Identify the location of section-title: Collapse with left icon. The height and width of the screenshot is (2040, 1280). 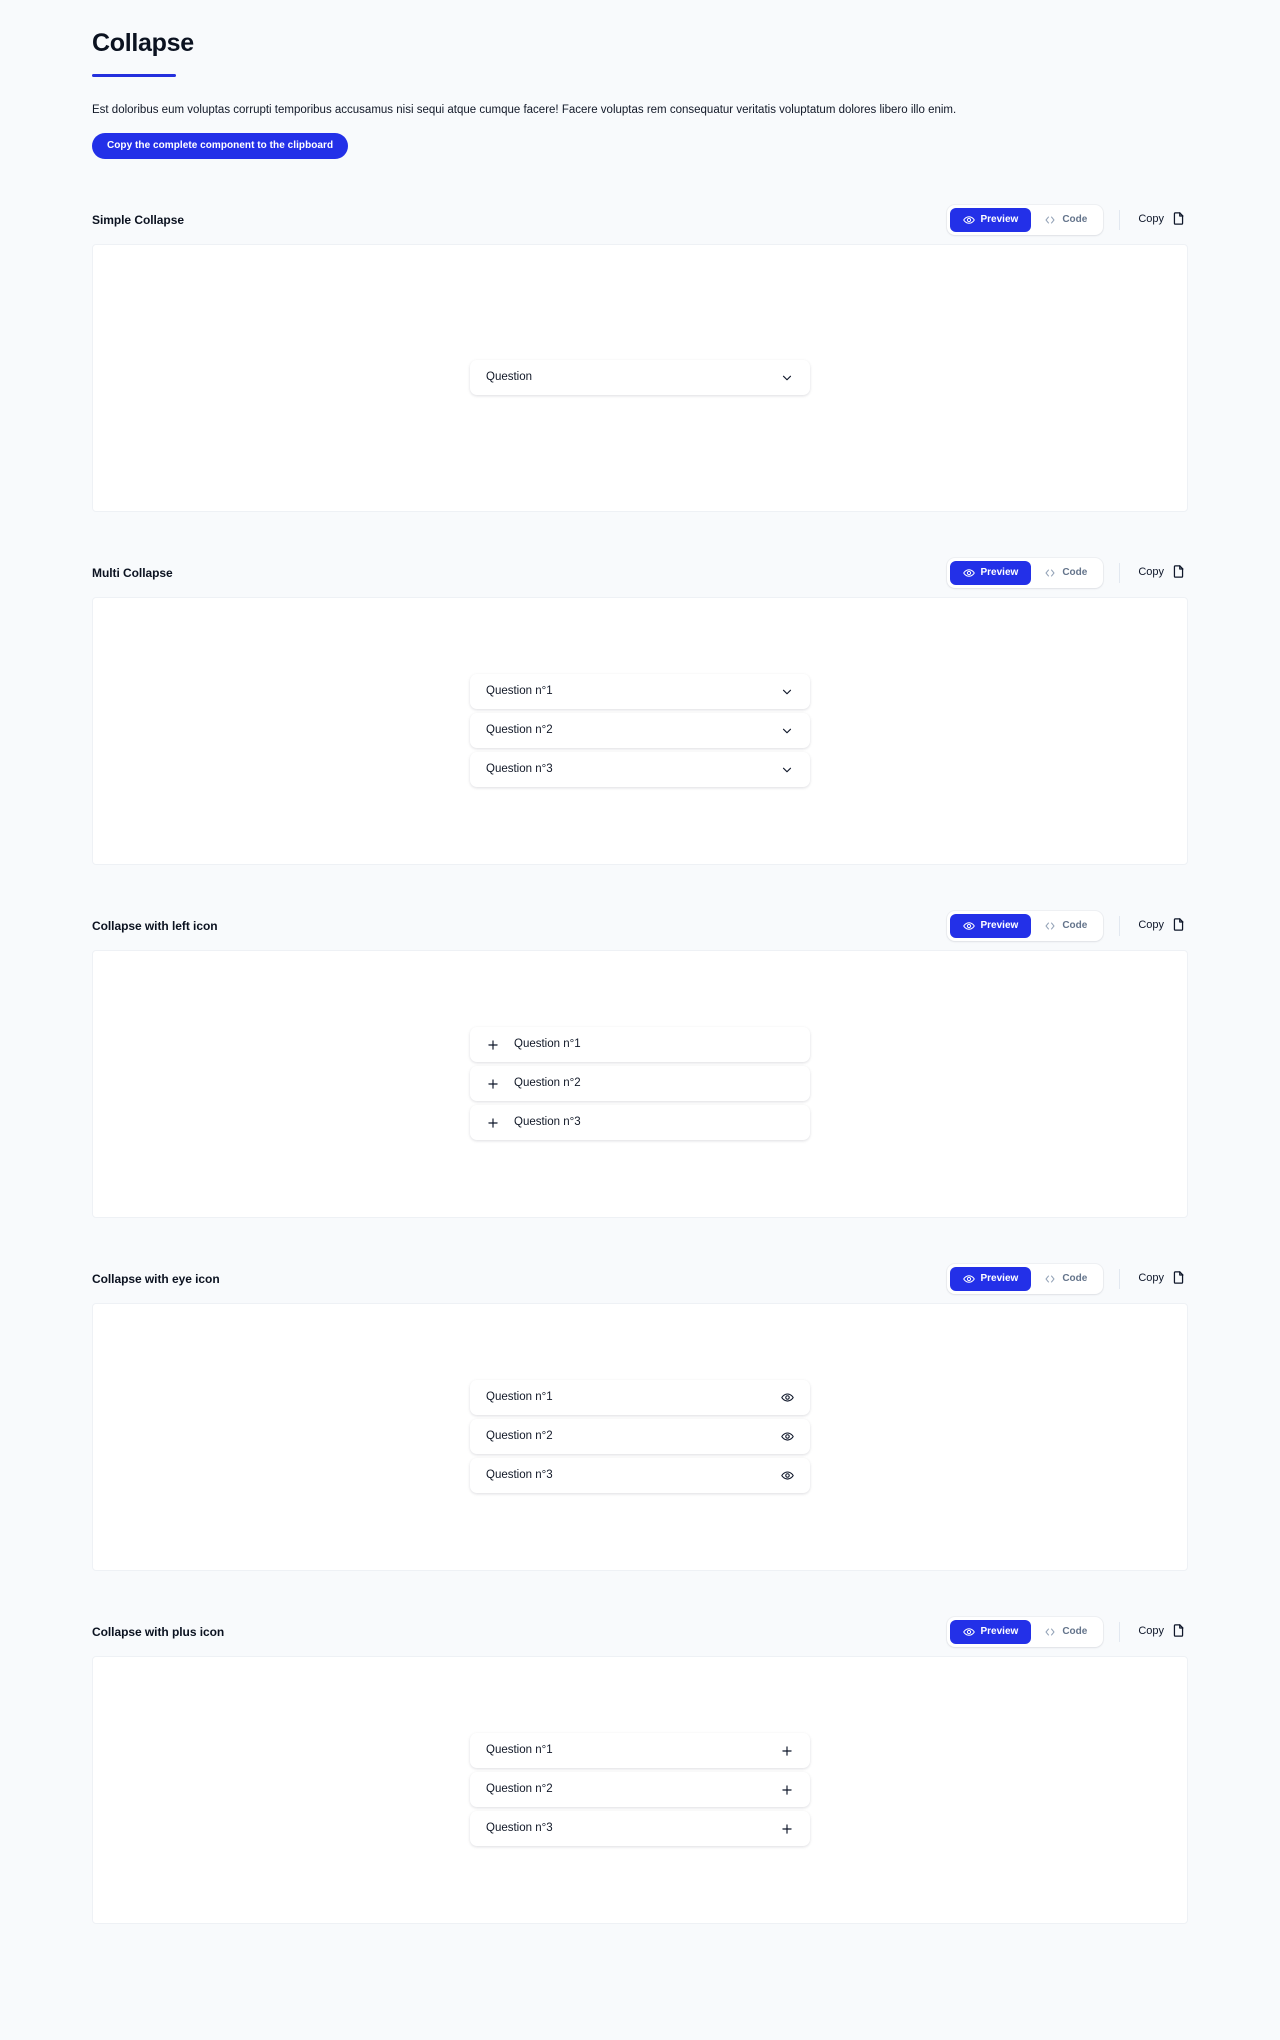
(155, 925).